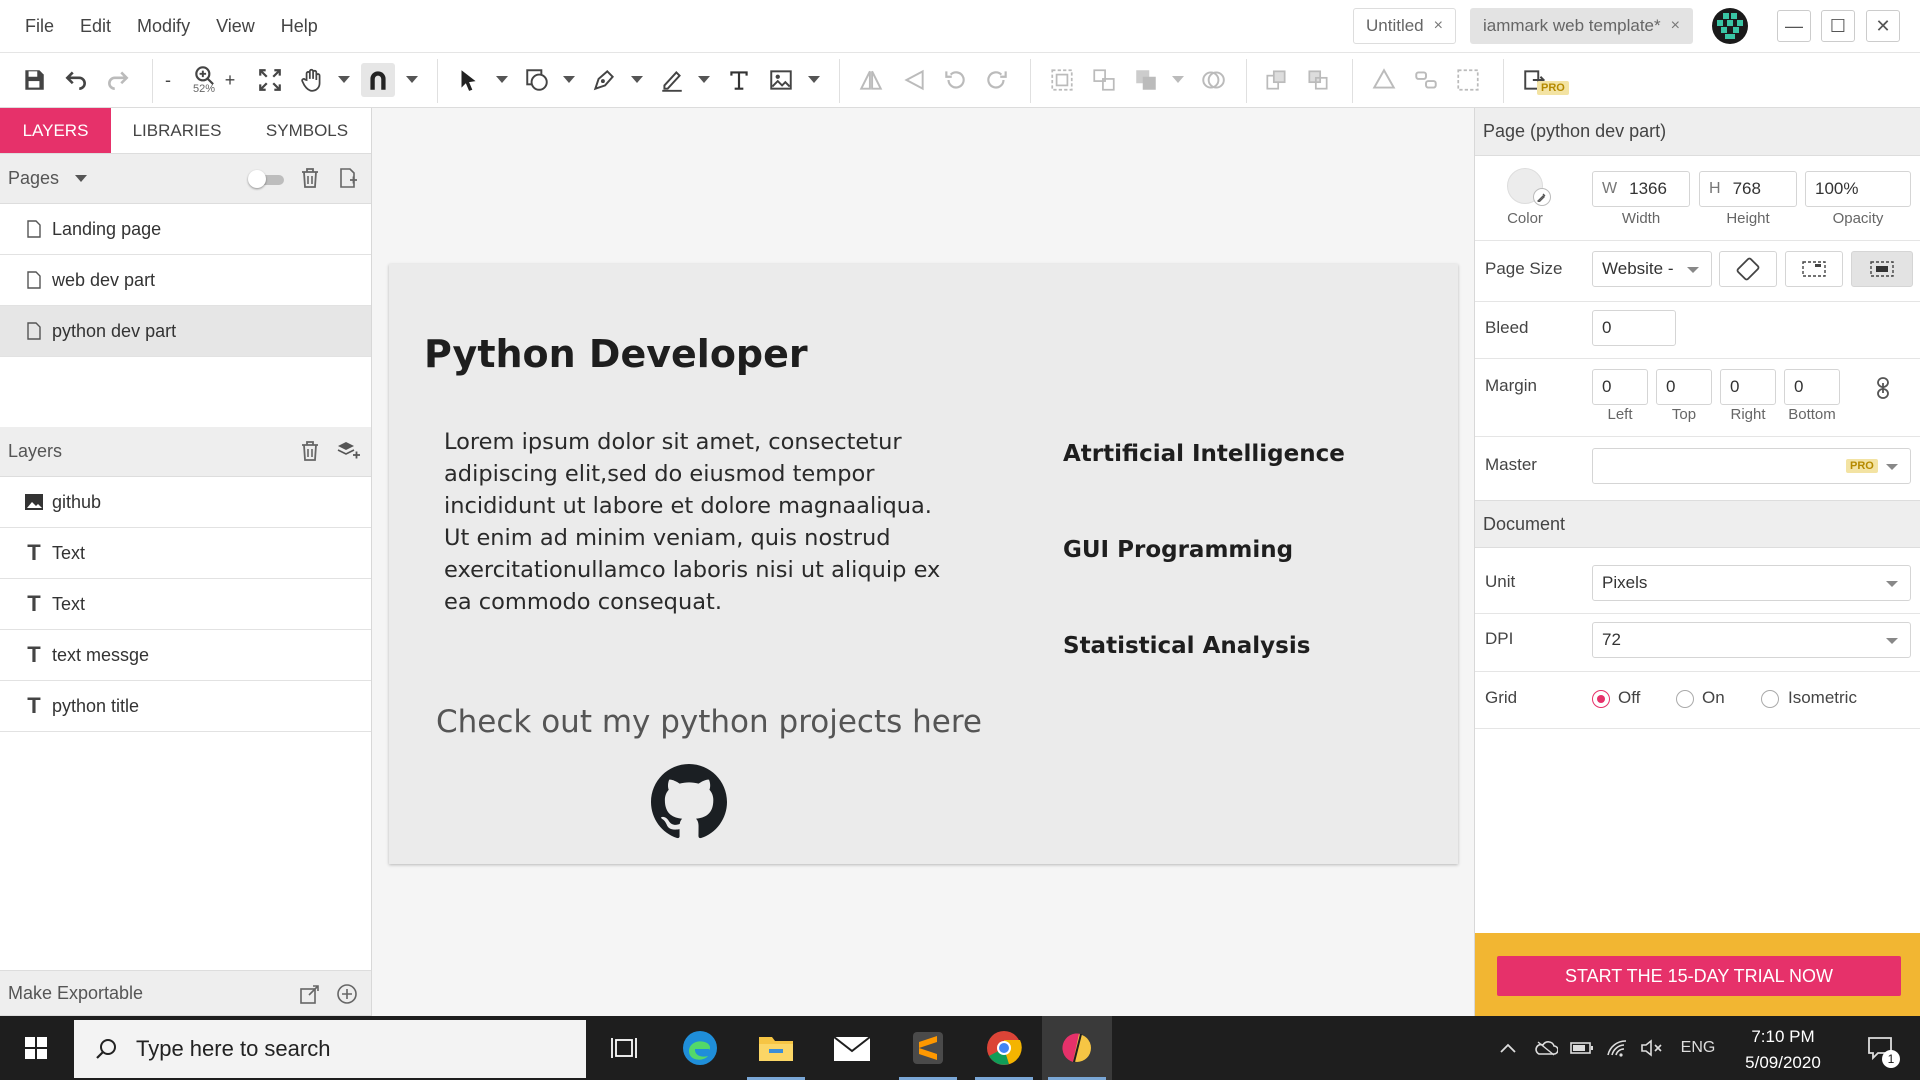 Image resolution: width=1920 pixels, height=1080 pixels. I want to click on tab-layers: LAYERS, so click(55, 130).